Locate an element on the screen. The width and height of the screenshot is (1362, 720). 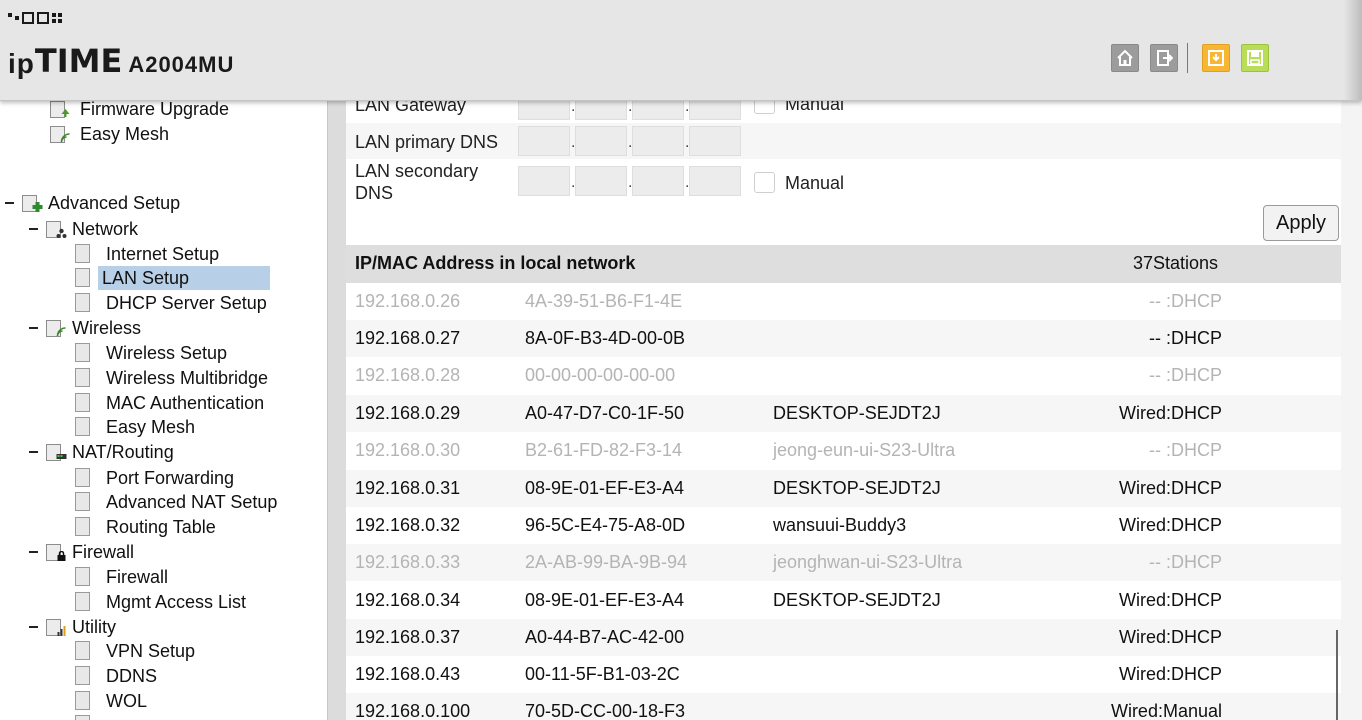
sidebar-item-port-forwarding: Port Forwarding is located at coordinates (157, 478).